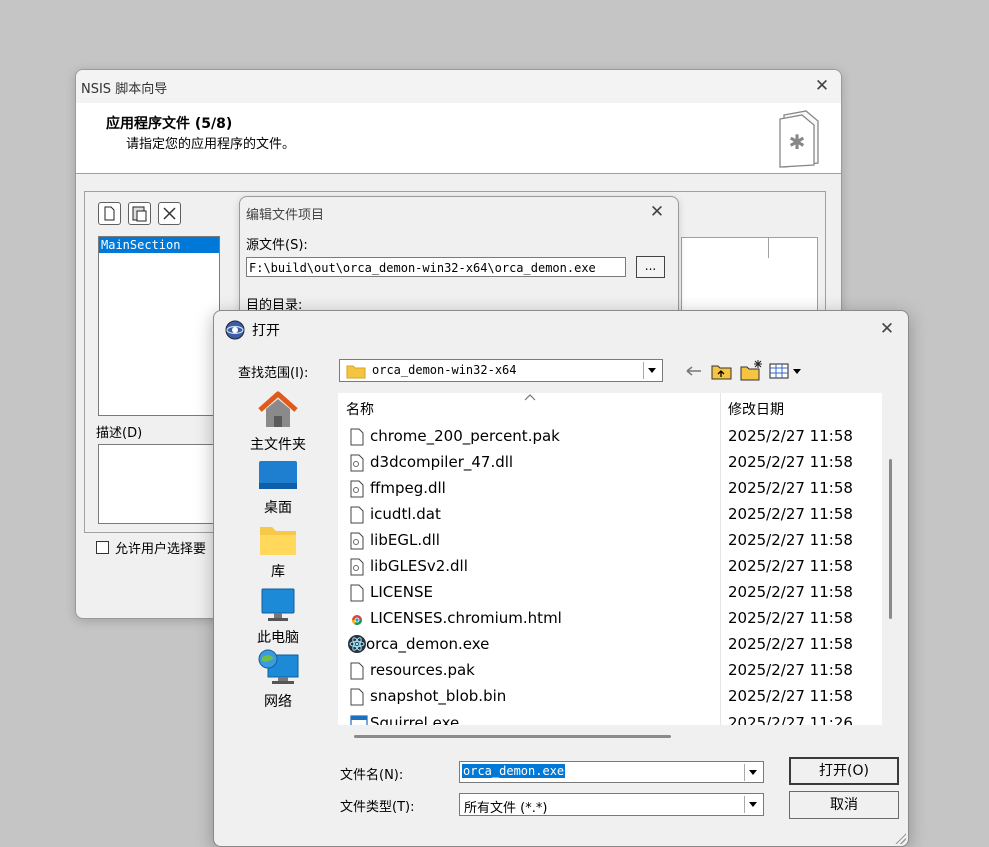 Image resolution: width=989 pixels, height=847 pixels. I want to click on file-row: resources.pak 2025/2/27 11:58, so click(610, 671).